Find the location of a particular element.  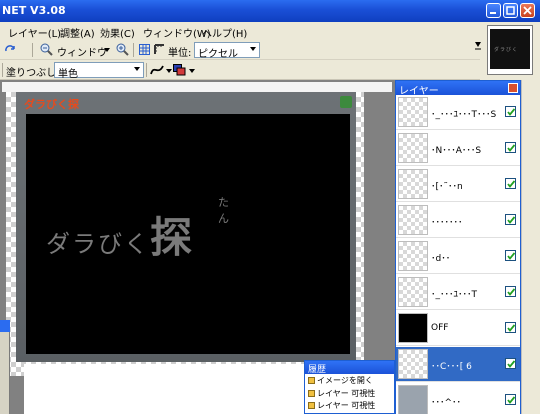

menu-bar: レイヤー(L) 調整(A) 効果(C) ウィンドウ(W) ヘルプ(H) is located at coordinates (240, 31).